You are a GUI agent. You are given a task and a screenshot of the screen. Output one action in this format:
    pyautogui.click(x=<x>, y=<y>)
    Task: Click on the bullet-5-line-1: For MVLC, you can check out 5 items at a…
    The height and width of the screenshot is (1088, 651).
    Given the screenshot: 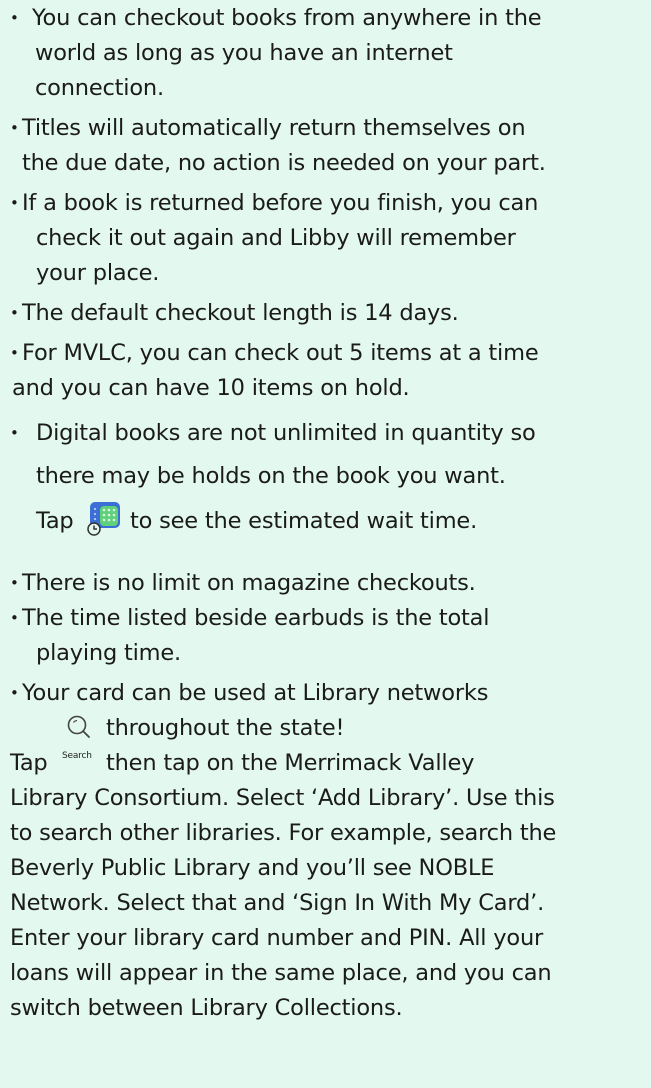 What is the action you would take?
    pyautogui.click(x=280, y=353)
    